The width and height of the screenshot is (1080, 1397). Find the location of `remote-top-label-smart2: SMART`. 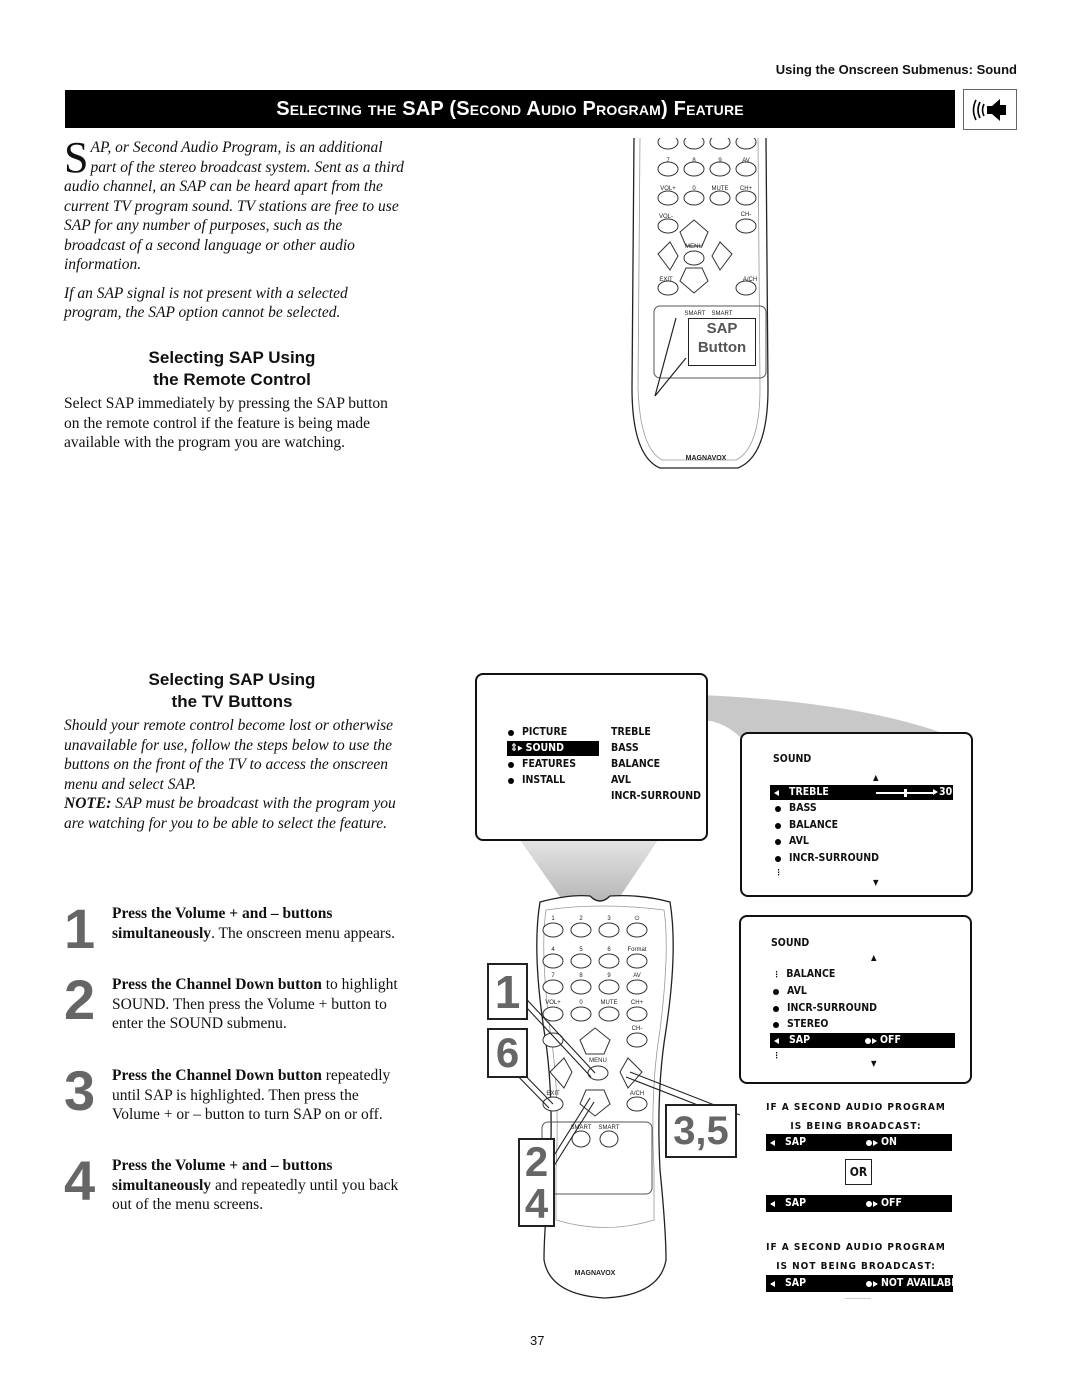

remote-top-label-smart2: SMART is located at coordinates (722, 314).